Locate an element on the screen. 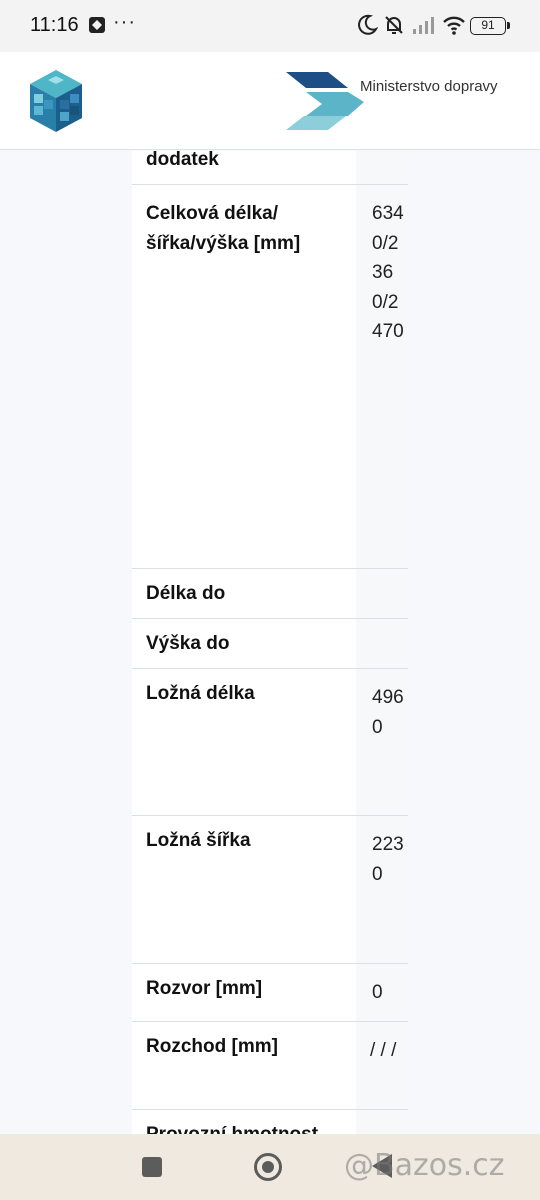 The height and width of the screenshot is (1200, 540). watermark: @Bazos.cz is located at coordinates (424, 1165).